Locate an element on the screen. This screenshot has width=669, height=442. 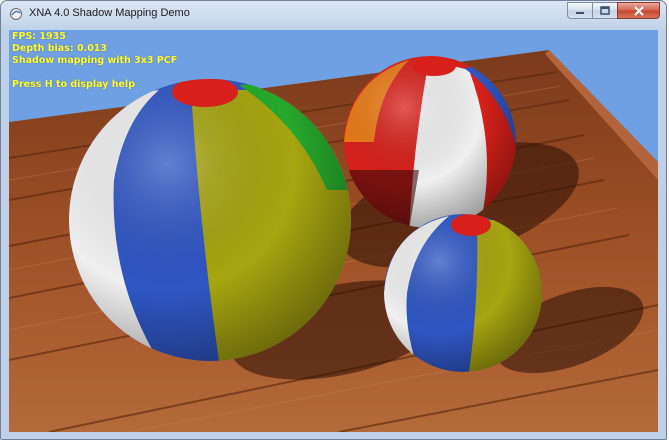
help-hint: Press H to display help is located at coordinates (73, 84).